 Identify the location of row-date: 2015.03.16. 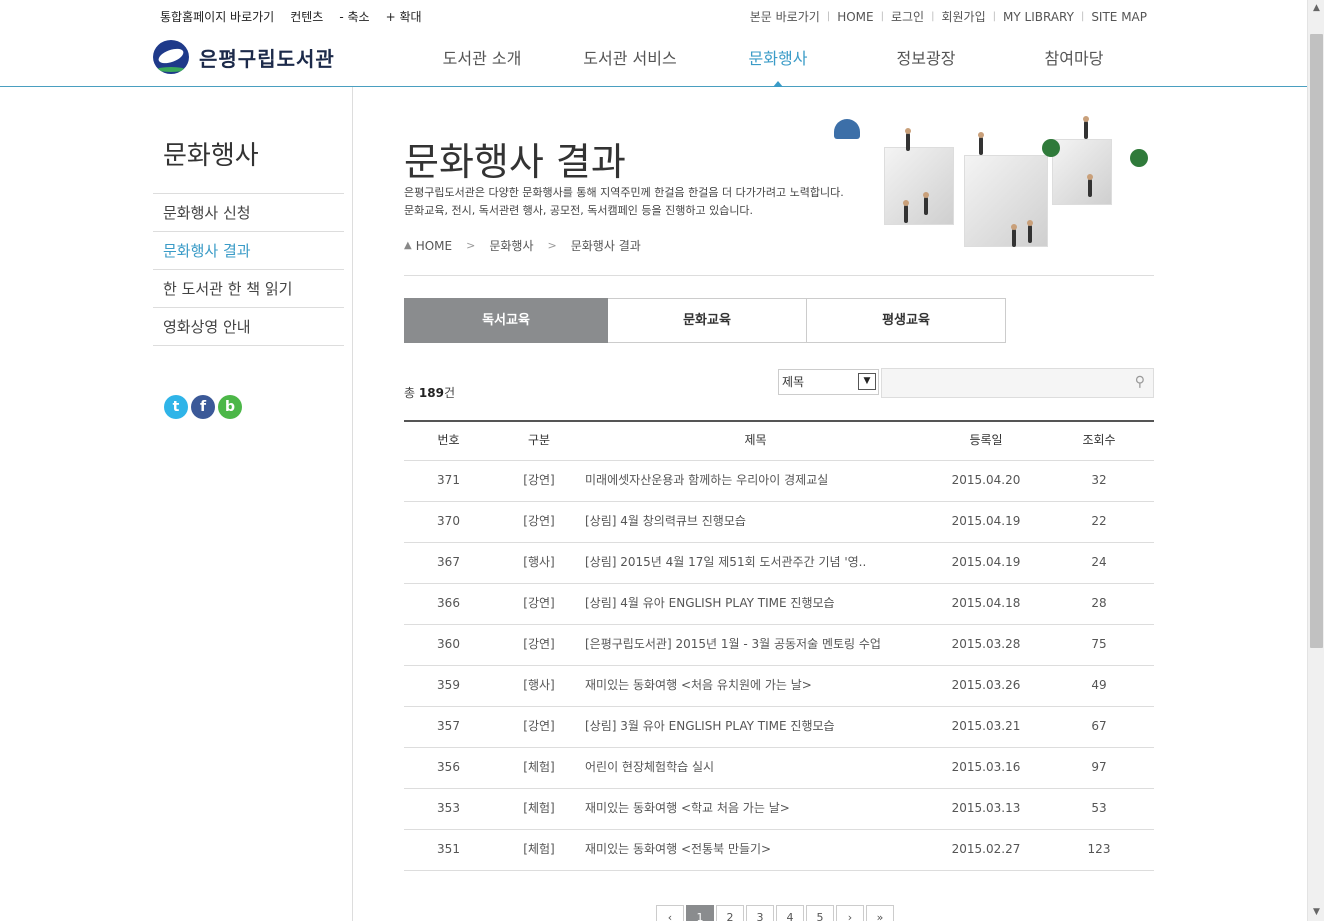
(986, 767).